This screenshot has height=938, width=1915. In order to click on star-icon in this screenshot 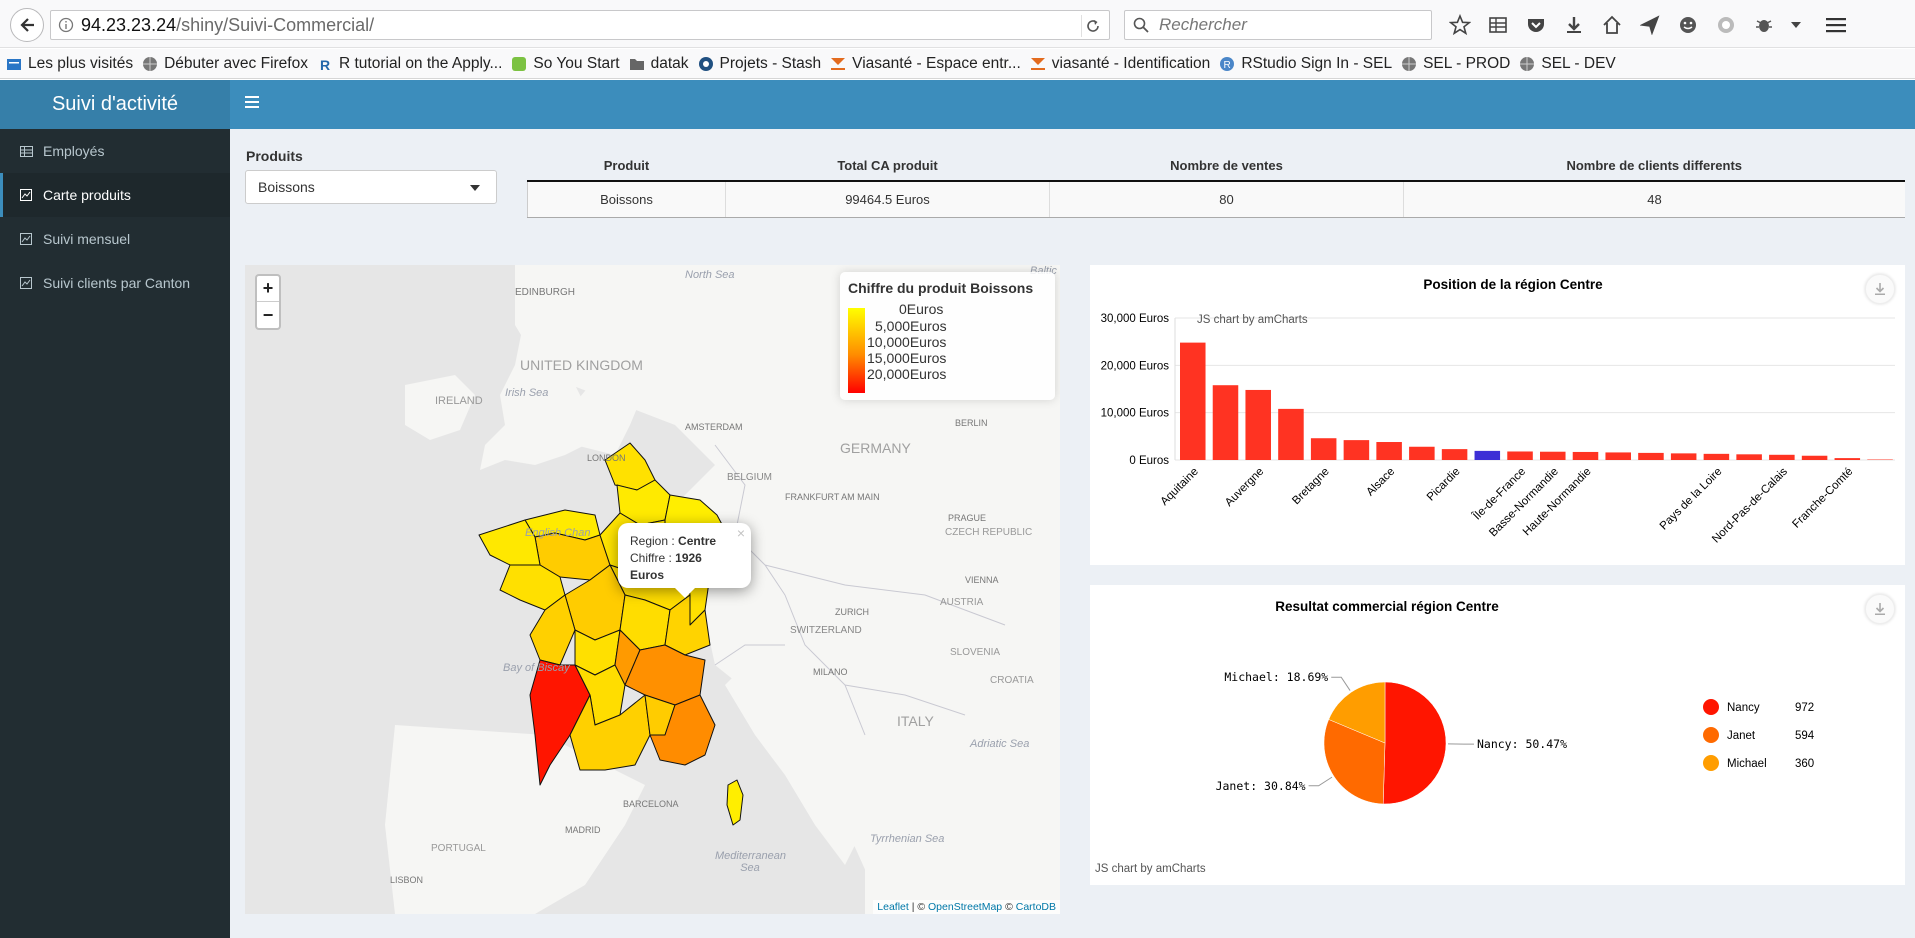, I will do `click(1460, 25)`.